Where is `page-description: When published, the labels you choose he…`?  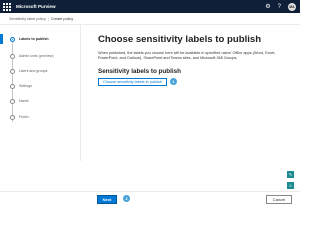
page-description: When published, the labels you choose he… is located at coordinates (187, 56).